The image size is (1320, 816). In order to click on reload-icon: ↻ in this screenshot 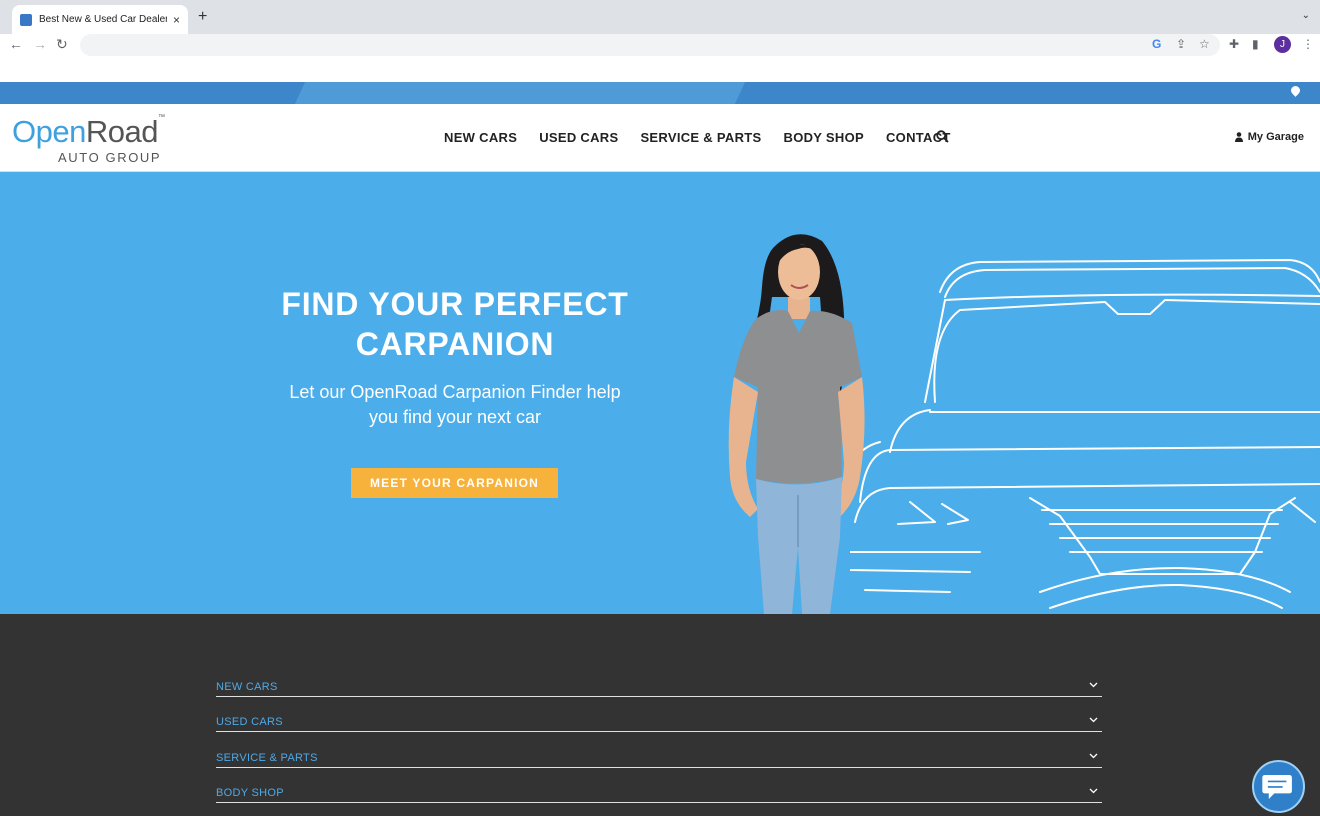, I will do `click(62, 44)`.